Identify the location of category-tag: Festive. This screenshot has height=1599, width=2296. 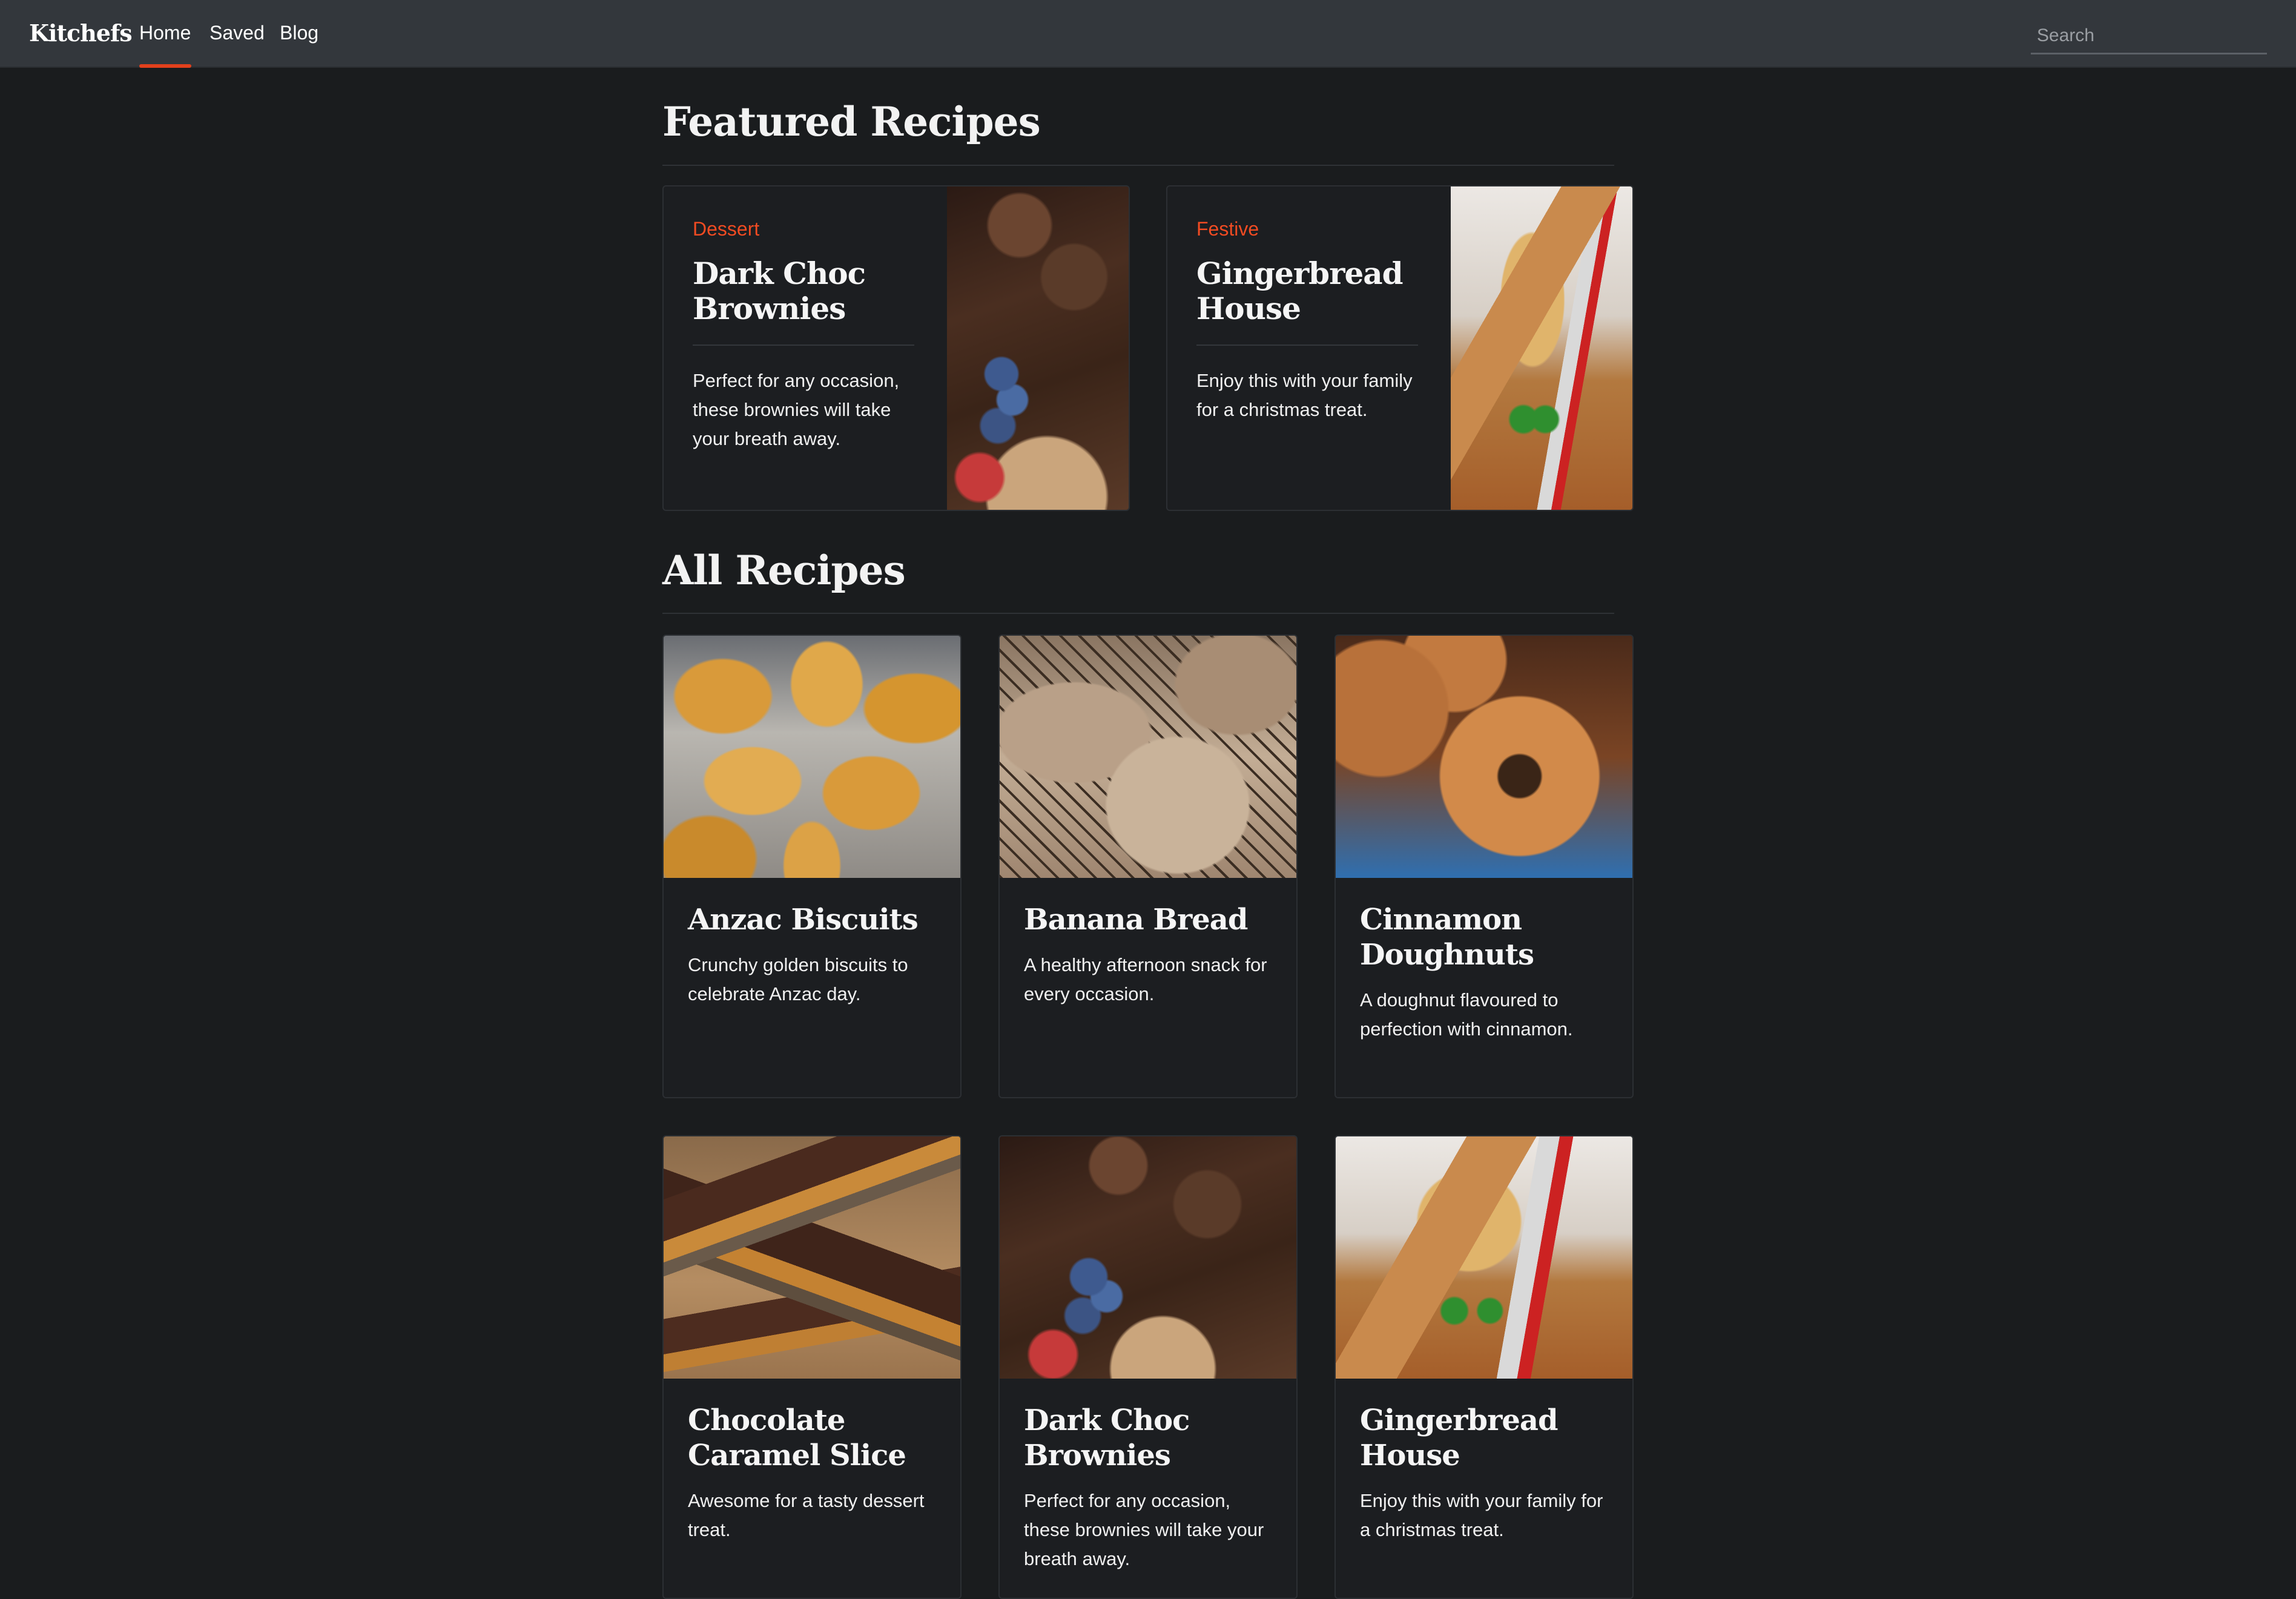
(1307, 229).